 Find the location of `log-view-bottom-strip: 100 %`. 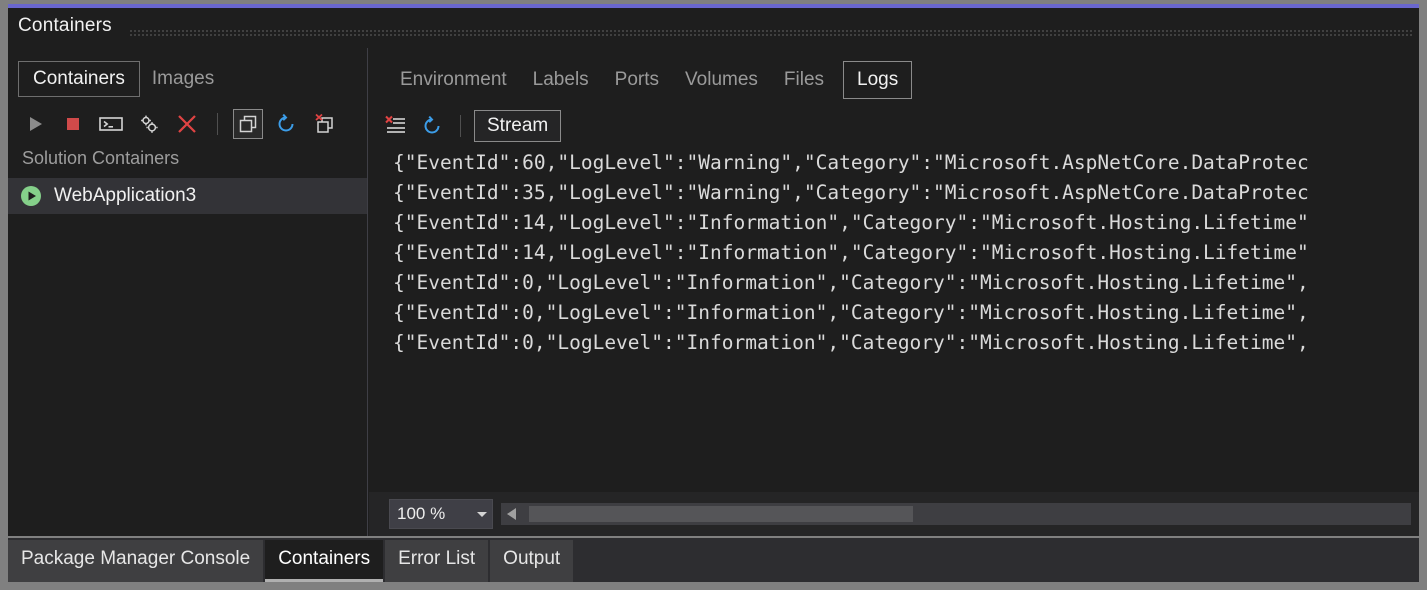

log-view-bottom-strip: 100 % is located at coordinates (894, 514).